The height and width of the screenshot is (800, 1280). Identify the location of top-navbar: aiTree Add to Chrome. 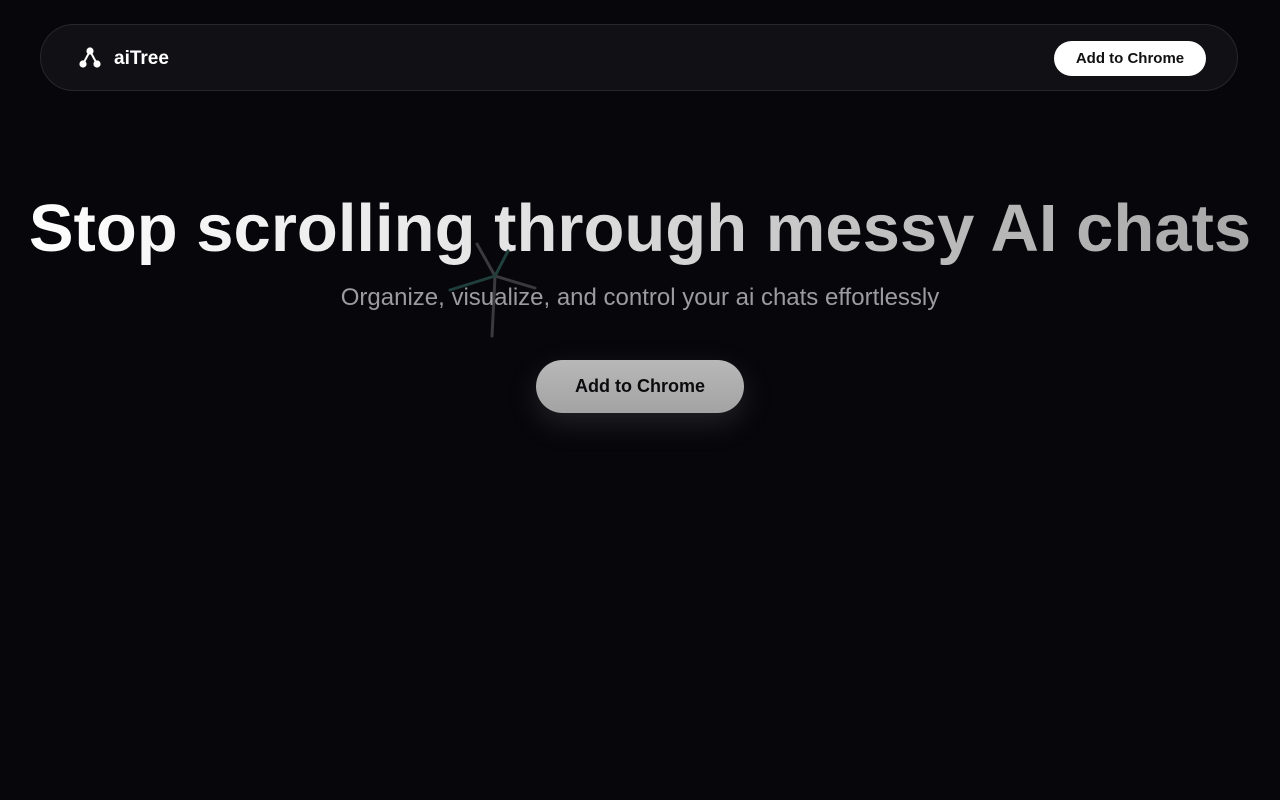
(639, 57).